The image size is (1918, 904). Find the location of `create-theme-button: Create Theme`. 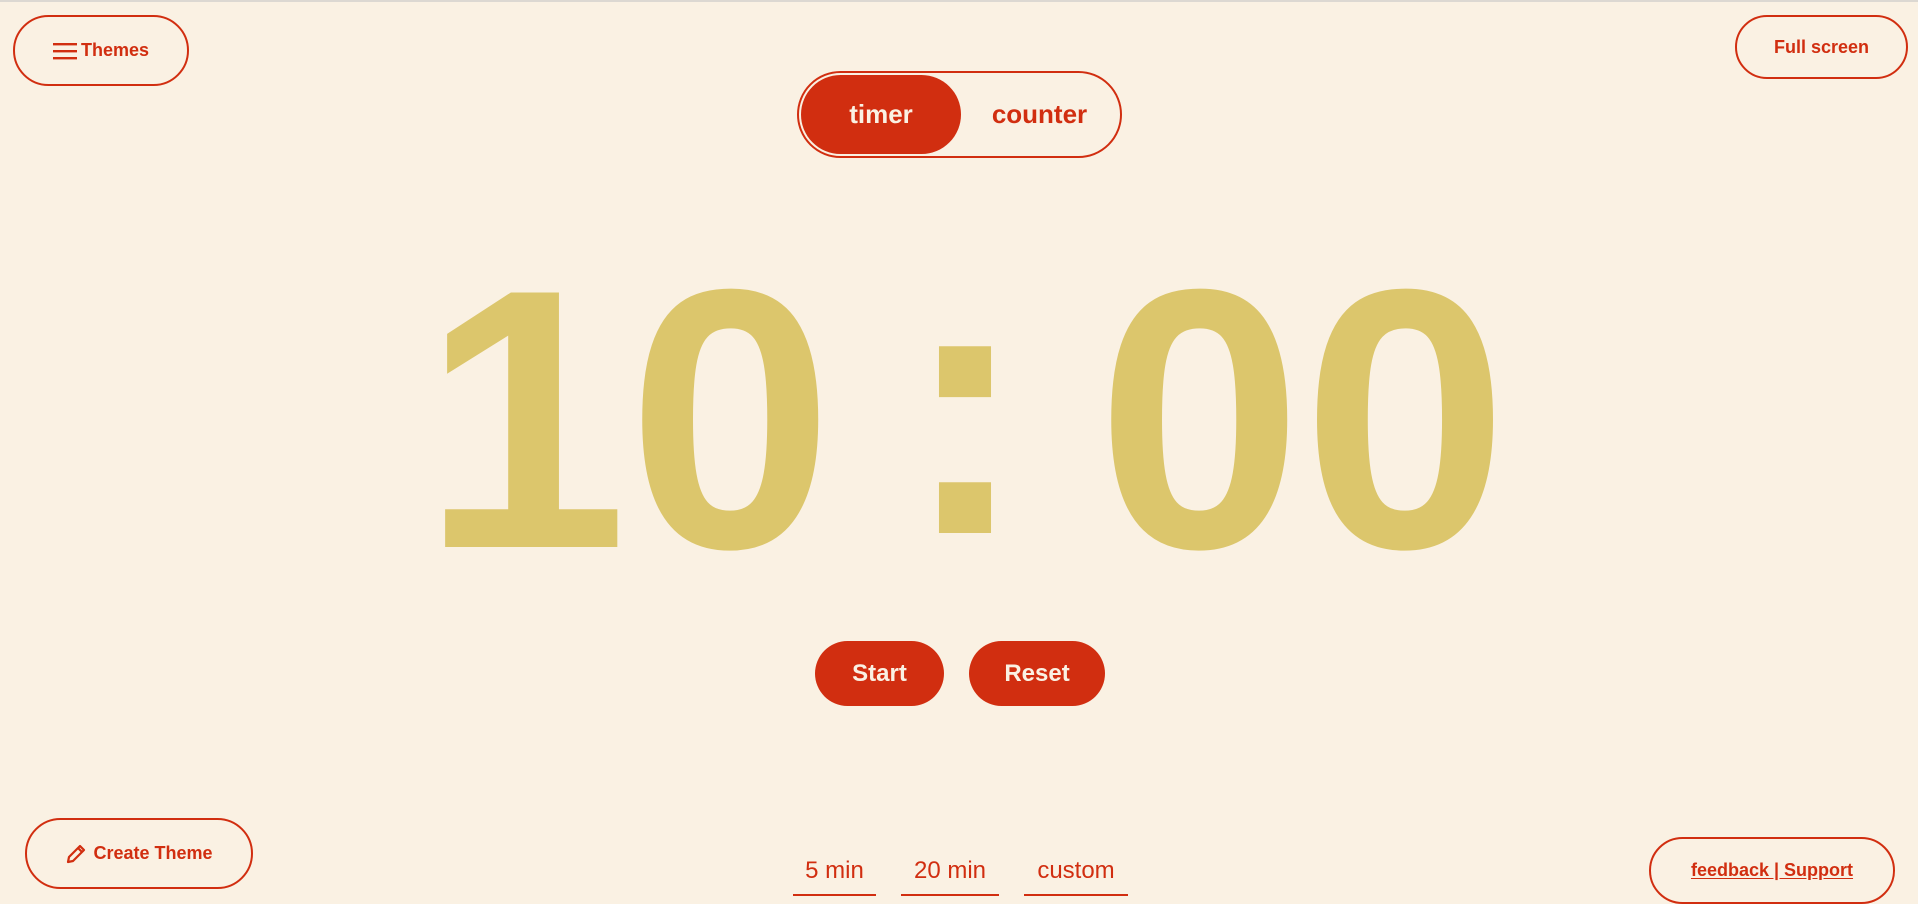

create-theme-button: Create Theme is located at coordinates (139, 853).